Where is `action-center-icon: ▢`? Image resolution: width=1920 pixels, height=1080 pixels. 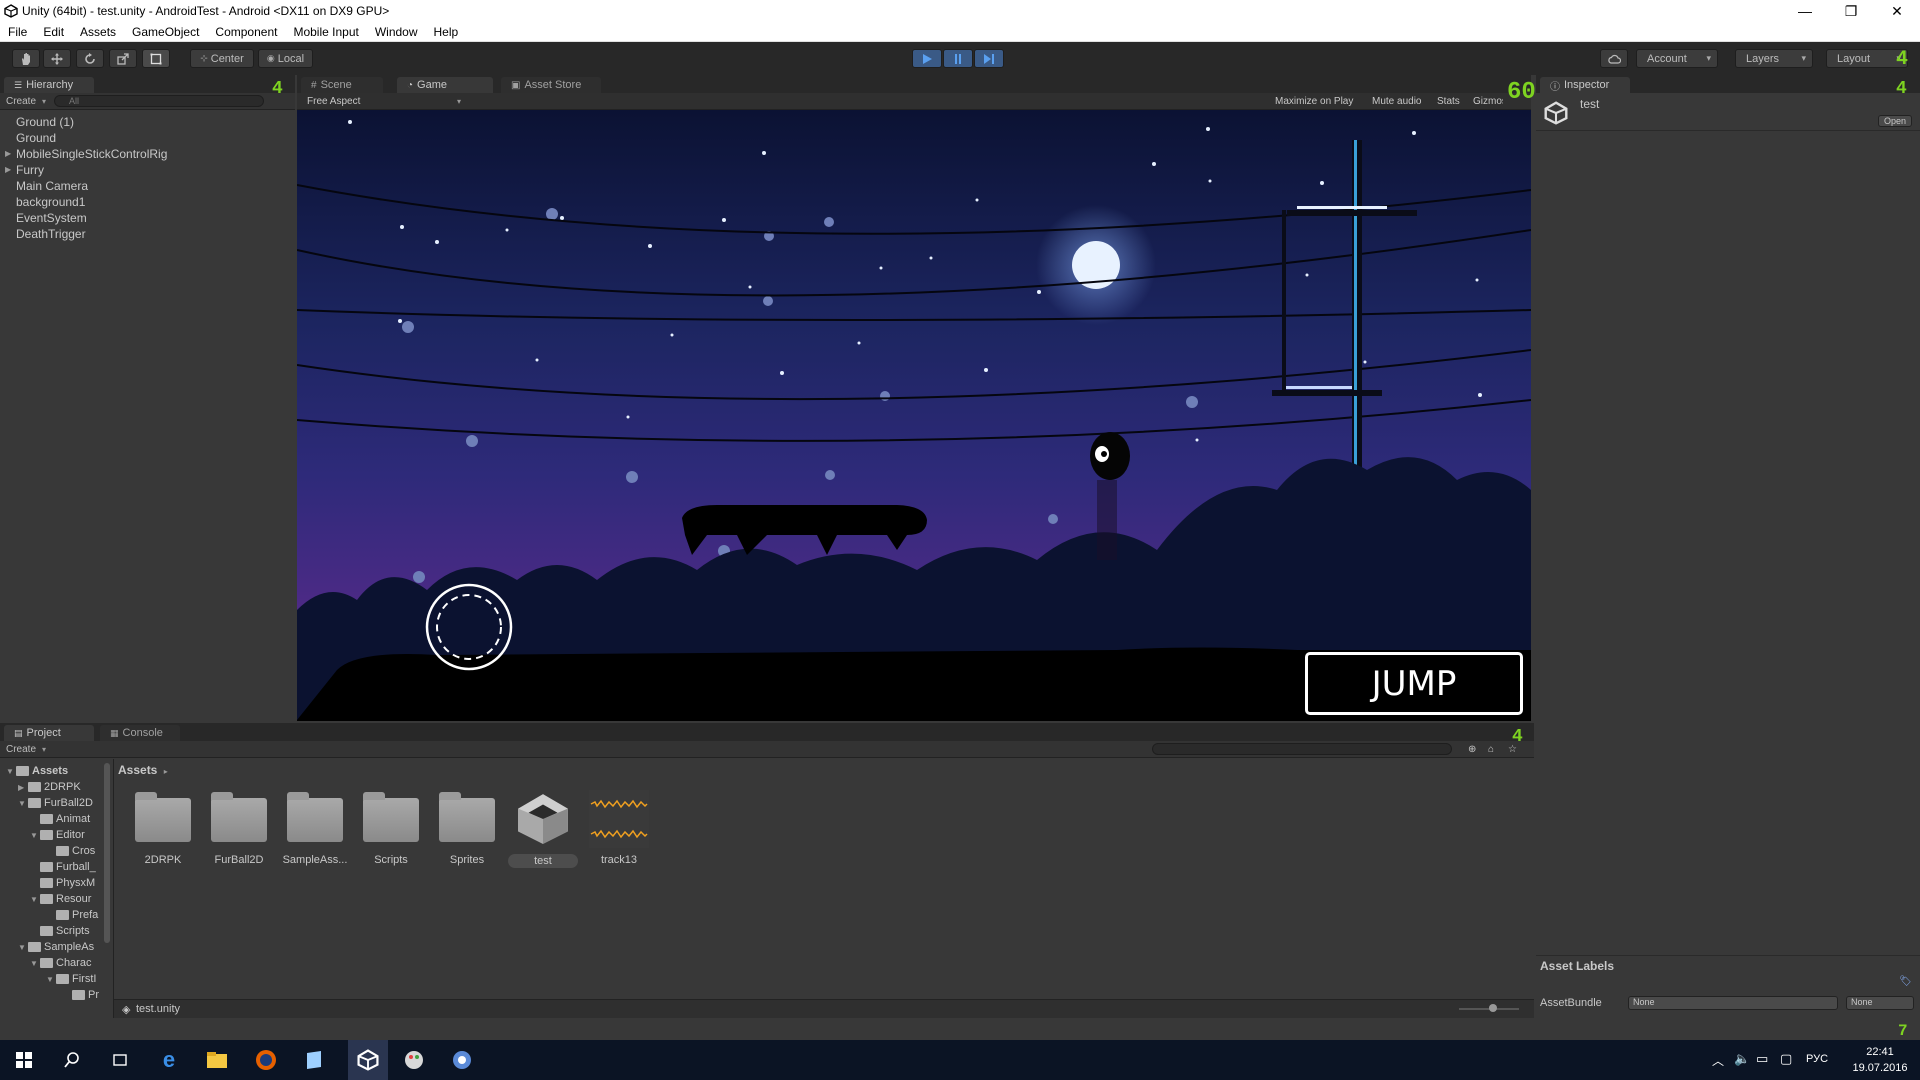
action-center-icon: ▢ is located at coordinates (1786, 1059).